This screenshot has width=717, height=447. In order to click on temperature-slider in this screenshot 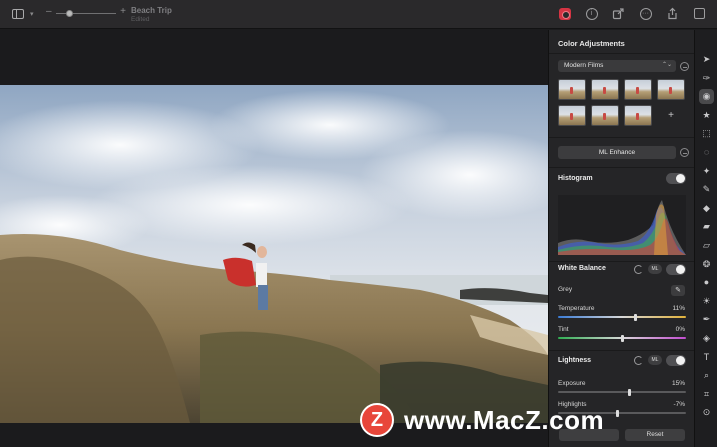, I will do `click(622, 317)`.